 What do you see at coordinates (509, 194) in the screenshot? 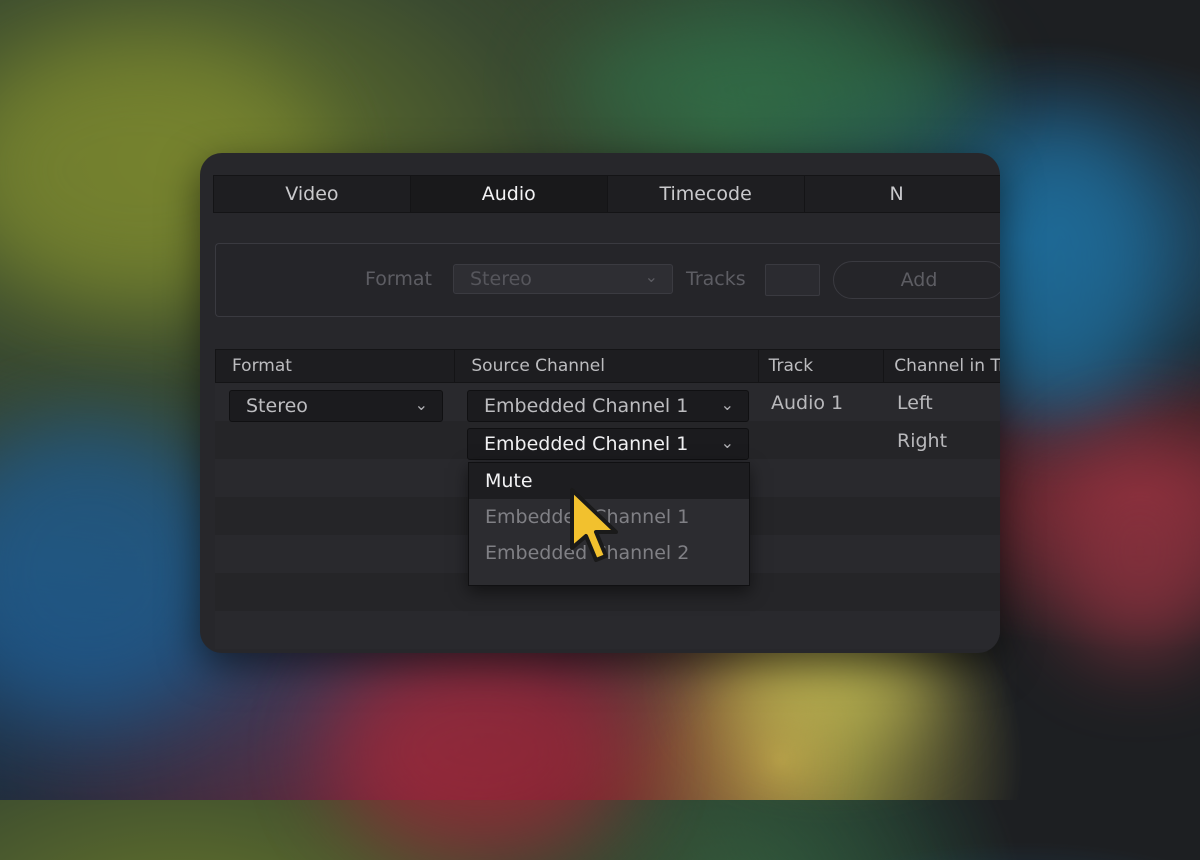
I see `tab-audio: Audio` at bounding box center [509, 194].